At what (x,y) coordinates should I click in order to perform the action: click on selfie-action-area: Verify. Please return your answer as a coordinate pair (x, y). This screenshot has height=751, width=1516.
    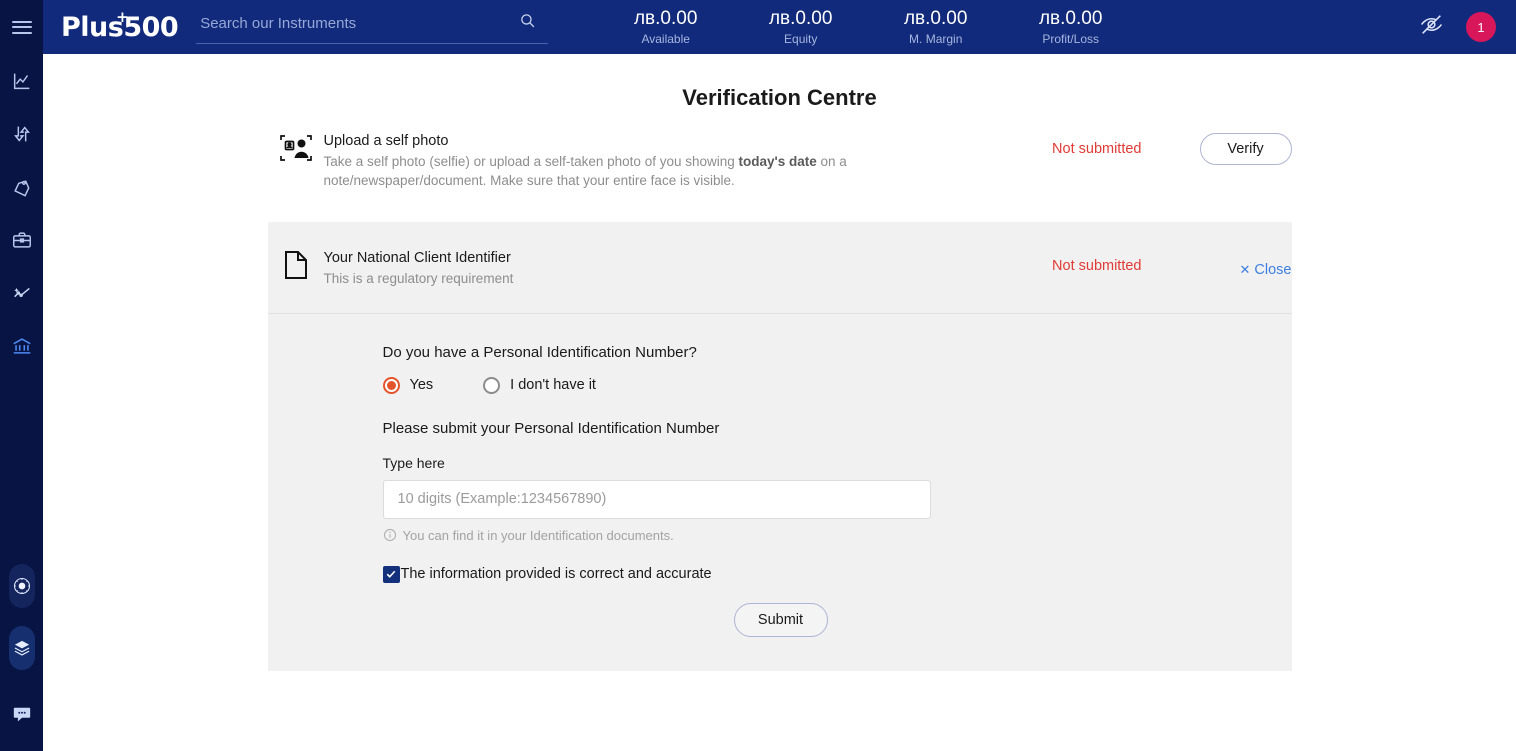
    Looking at the image, I should click on (1217, 147).